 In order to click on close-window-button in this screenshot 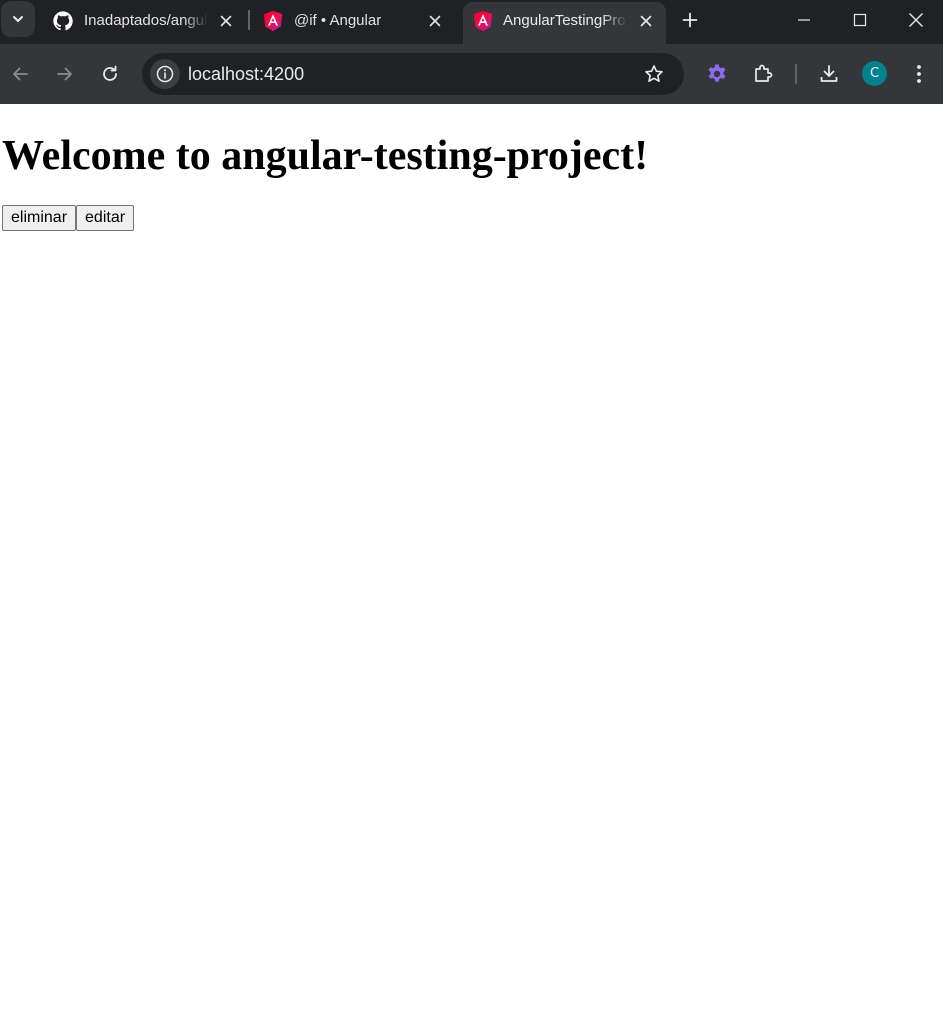, I will do `click(916, 20)`.